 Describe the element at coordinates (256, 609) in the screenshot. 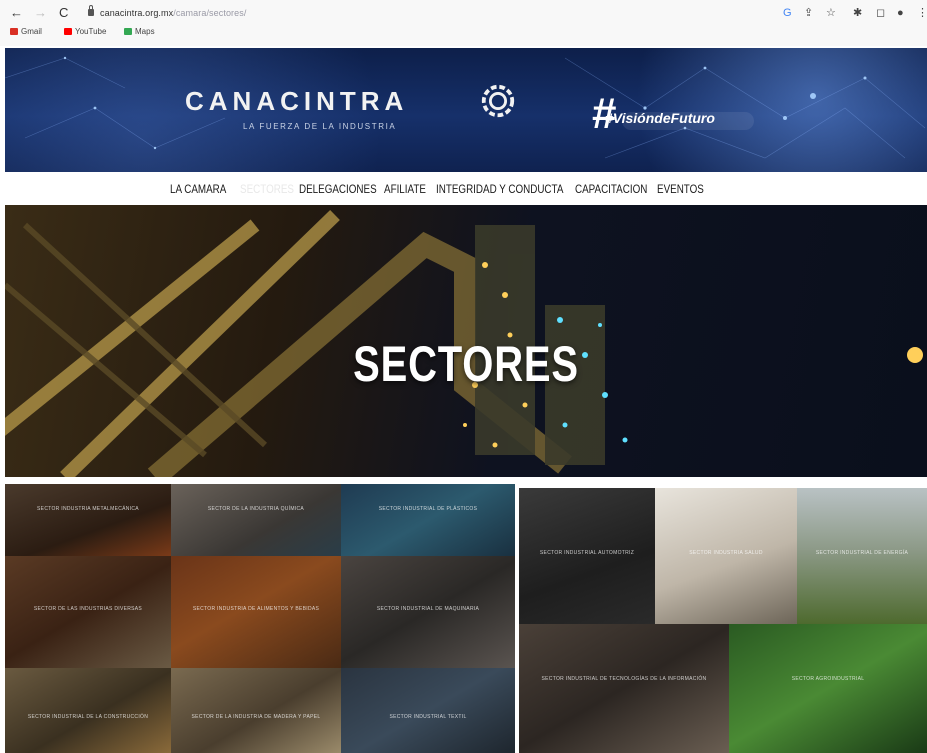

I see `sector-label: SECTOR INDUSTRIA DE ALIMENTOS Y BEBIDAS` at that location.